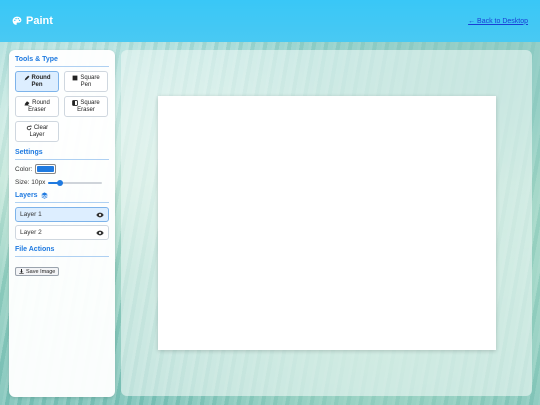 Image resolution: width=540 pixels, height=405 pixels. Describe the element at coordinates (62, 61) in the screenshot. I see `tools-section-title: Tools & Type` at that location.